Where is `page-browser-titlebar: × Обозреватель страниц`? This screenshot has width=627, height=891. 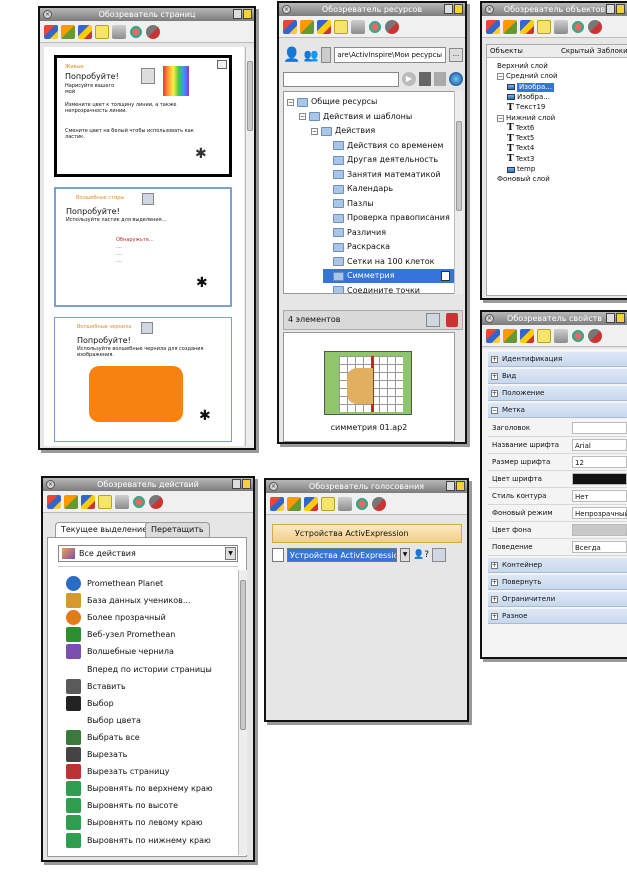
page-browser-titlebar: × Обозреватель страниц is located at coordinates (147, 14).